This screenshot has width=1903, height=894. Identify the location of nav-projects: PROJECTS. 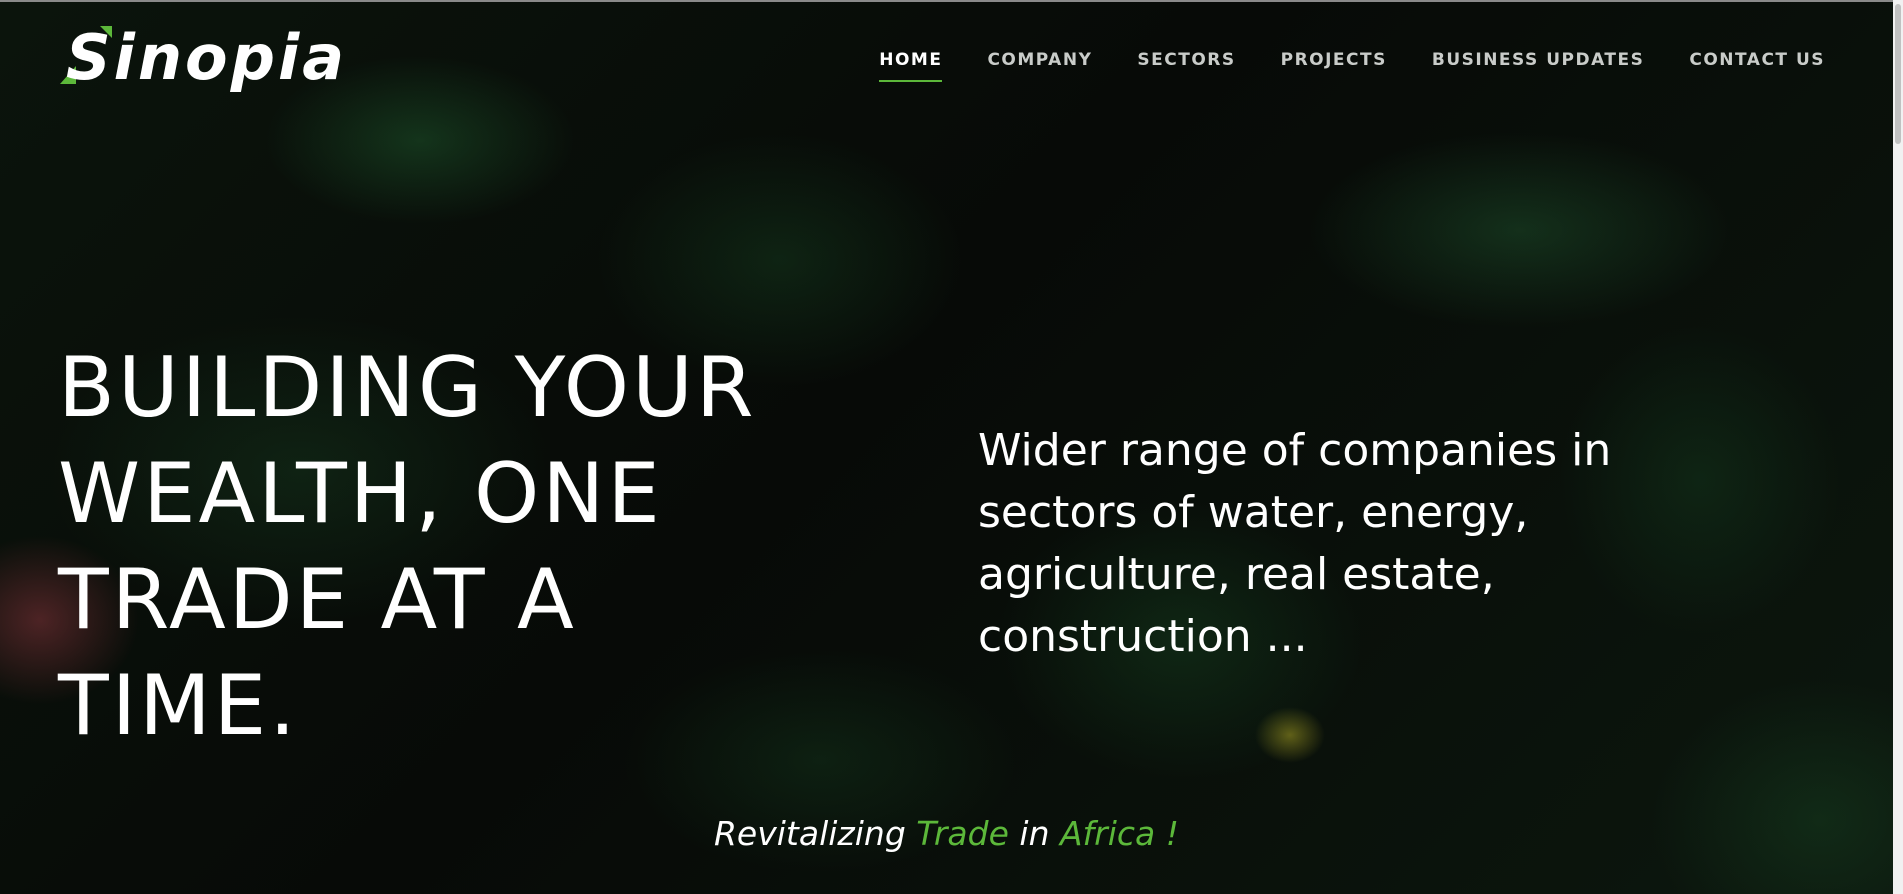
(1334, 60).